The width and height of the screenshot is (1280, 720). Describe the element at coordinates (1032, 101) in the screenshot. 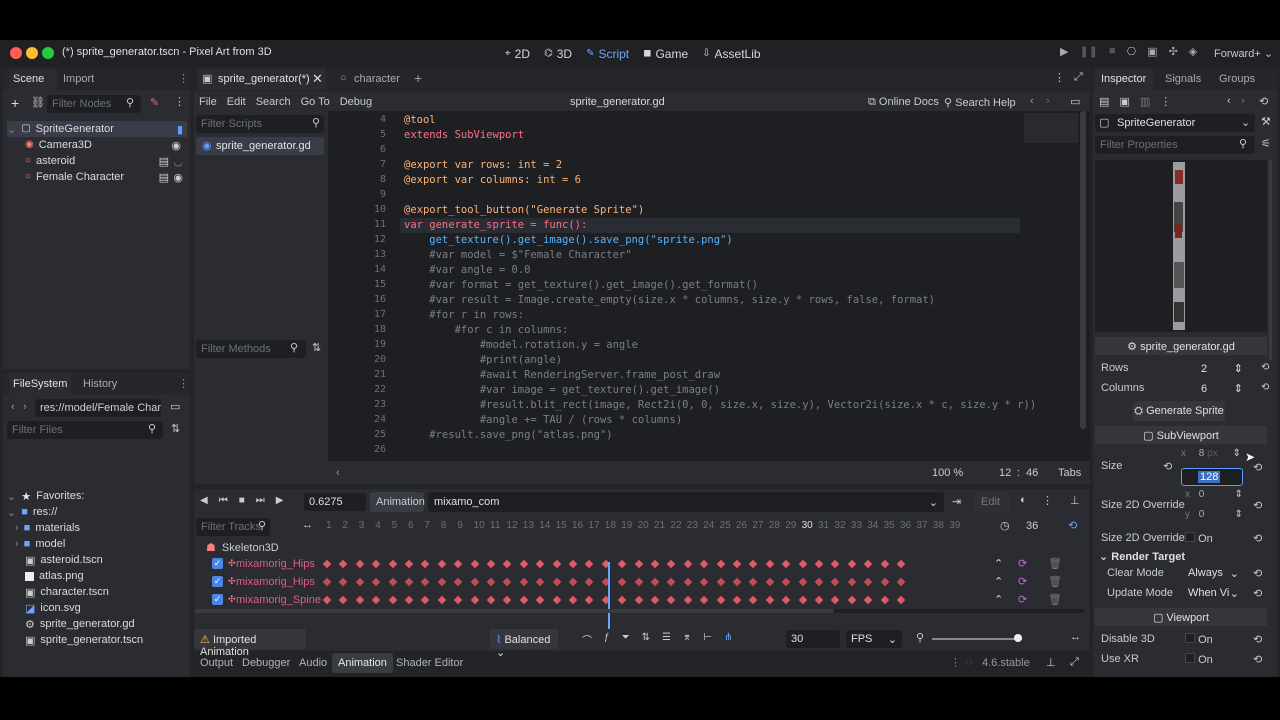

I see `prev-script-icon: ‹` at that location.